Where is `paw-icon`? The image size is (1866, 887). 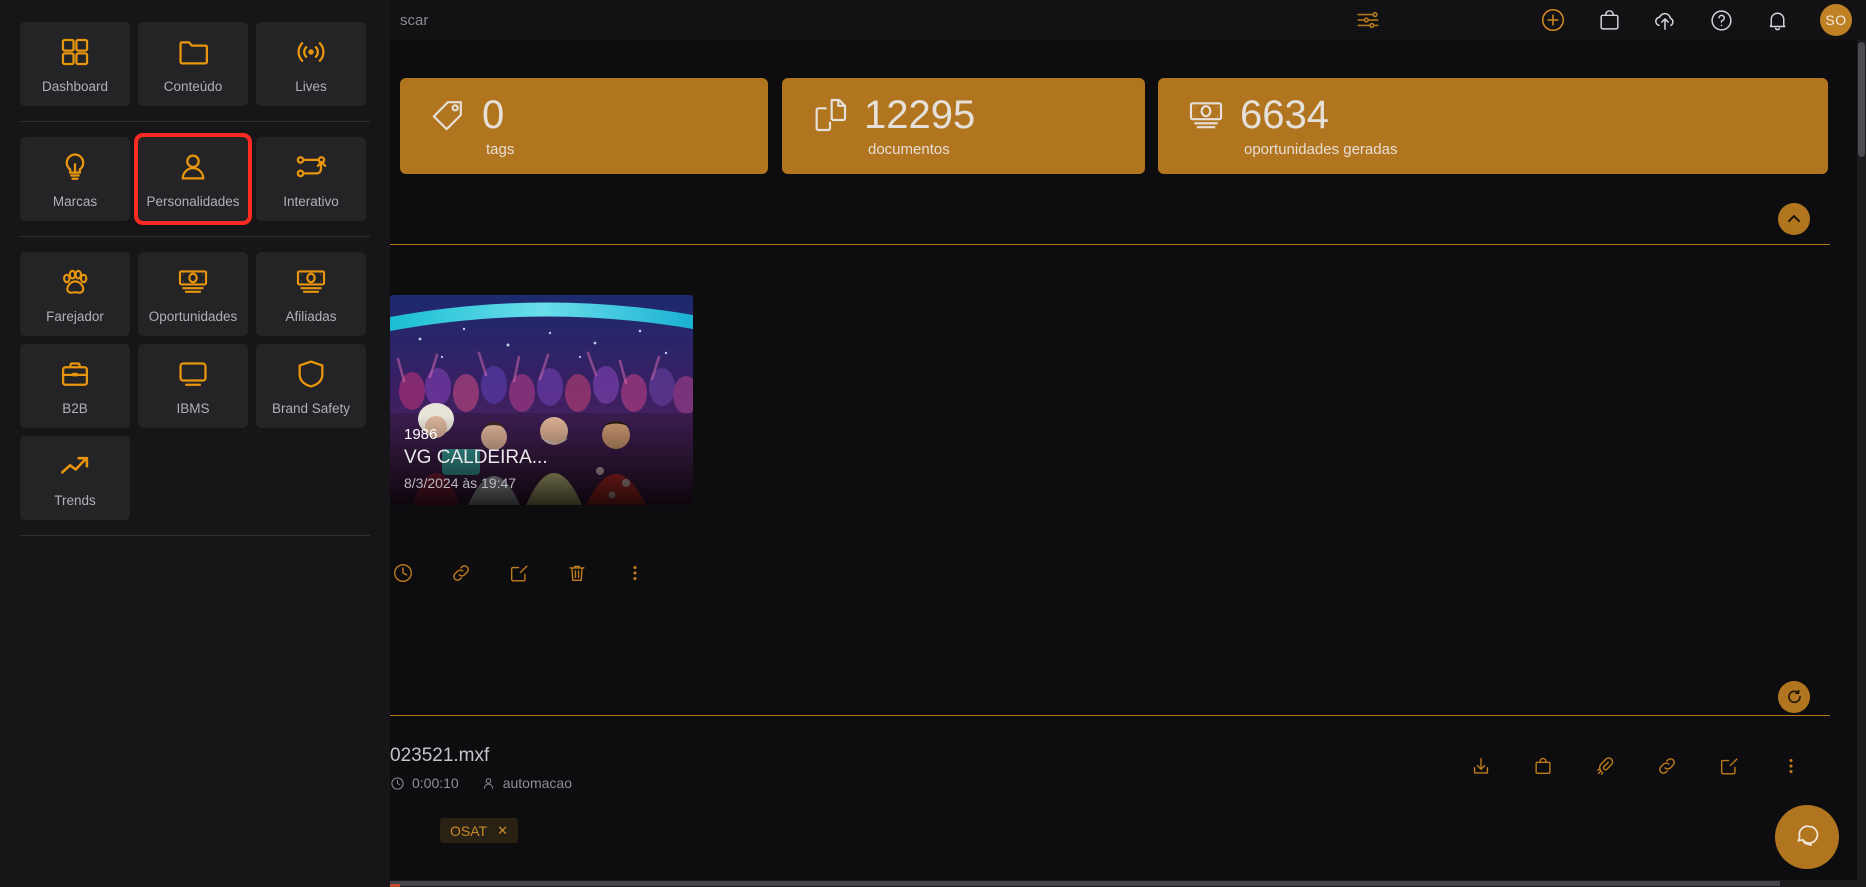 paw-icon is located at coordinates (75, 282).